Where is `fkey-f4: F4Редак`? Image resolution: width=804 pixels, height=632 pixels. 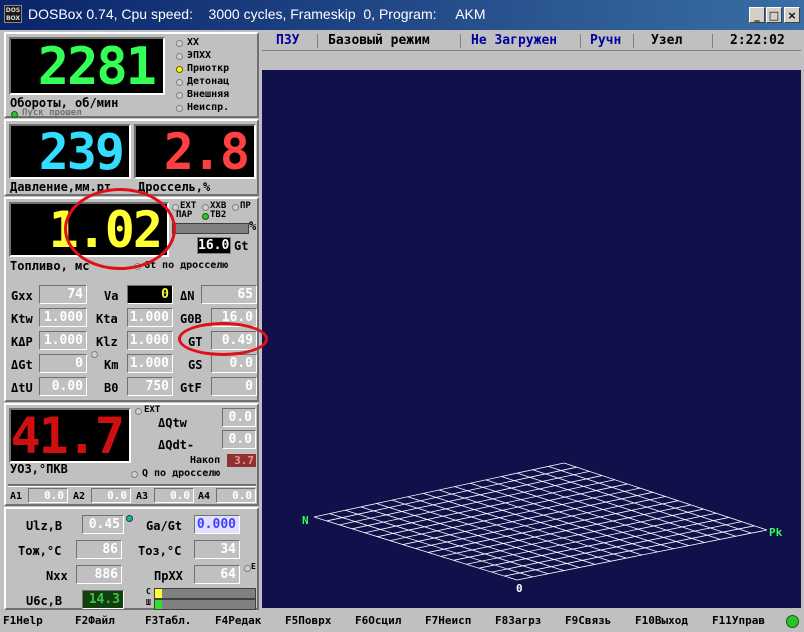 fkey-f4: F4Редак is located at coordinates (238, 620).